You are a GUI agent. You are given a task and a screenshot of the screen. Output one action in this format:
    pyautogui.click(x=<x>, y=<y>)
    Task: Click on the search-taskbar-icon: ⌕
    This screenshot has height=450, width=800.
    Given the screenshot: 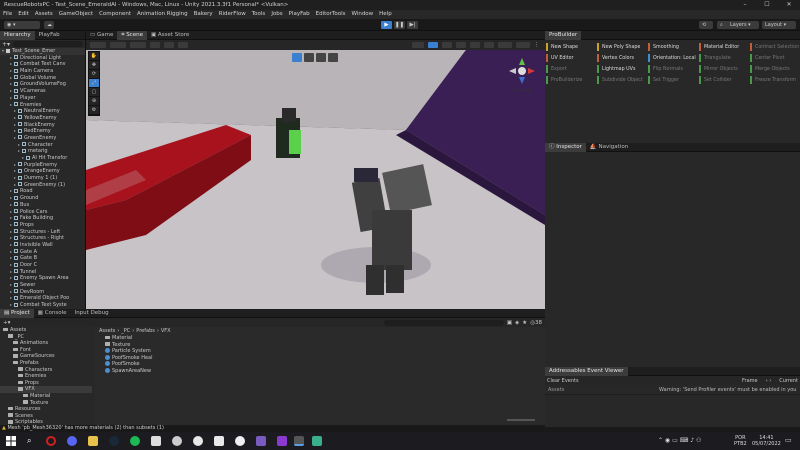 What is the action you would take?
    pyautogui.click(x=32, y=441)
    